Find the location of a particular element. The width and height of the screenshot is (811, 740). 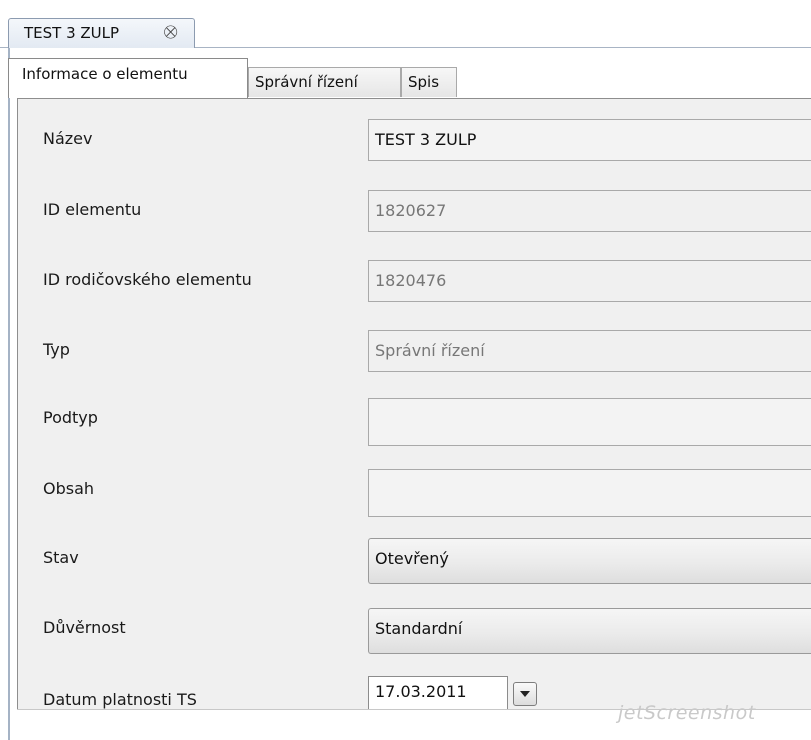

row-duvernost: Důvěrnost Standardní is located at coordinates (414, 631).